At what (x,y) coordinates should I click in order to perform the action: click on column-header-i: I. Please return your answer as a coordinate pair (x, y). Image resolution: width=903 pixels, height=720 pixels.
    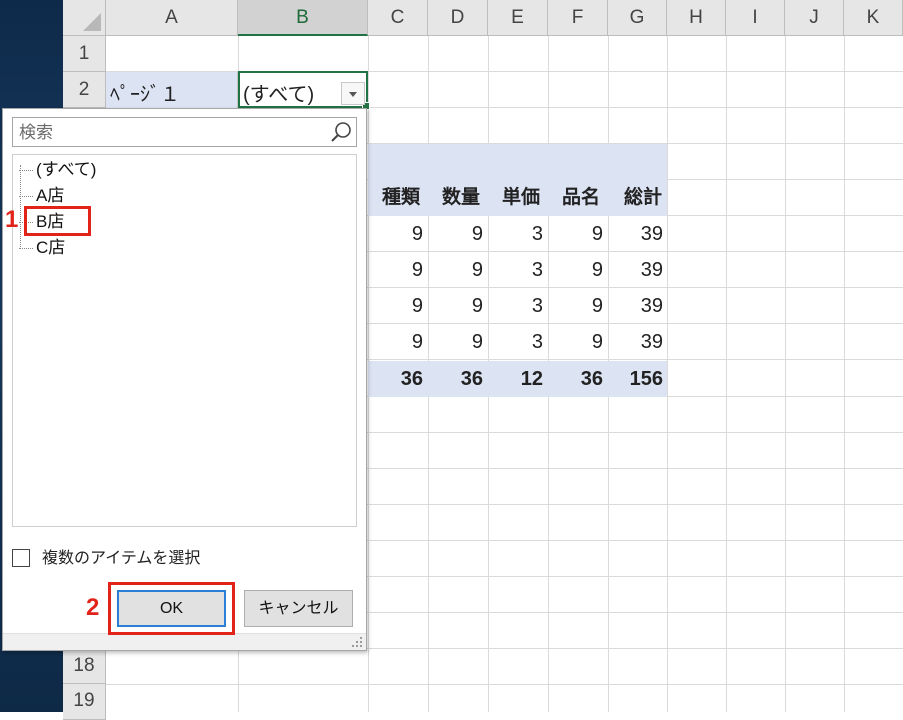
    Looking at the image, I should click on (755, 18).